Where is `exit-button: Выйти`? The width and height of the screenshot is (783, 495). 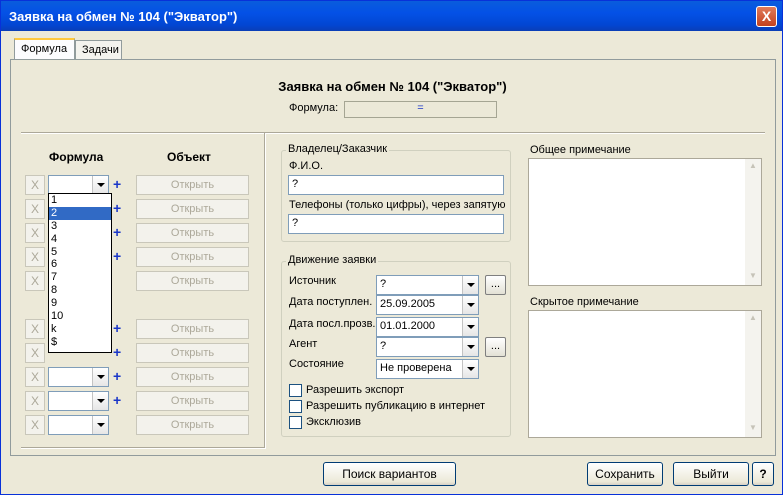
exit-button: Выйти is located at coordinates (711, 474).